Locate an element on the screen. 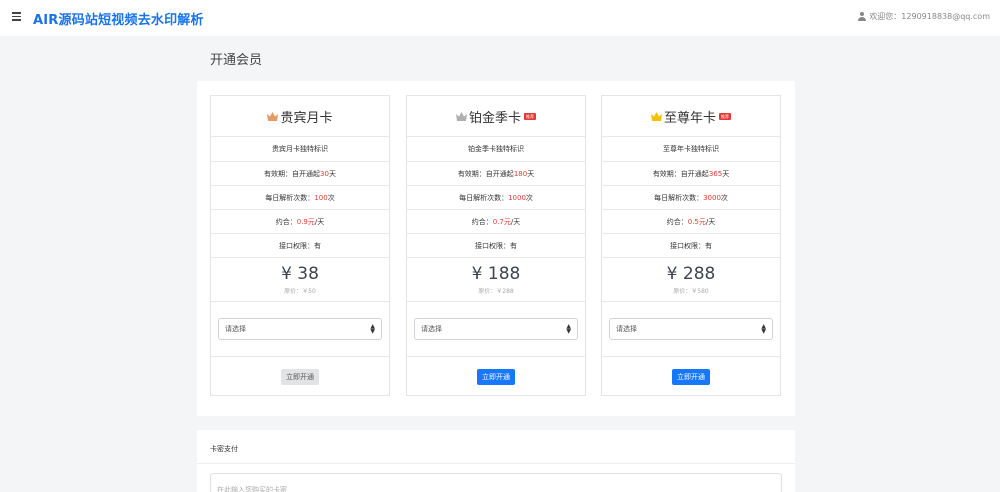 Image resolution: width=1000 pixels, height=492 pixels. plan-name: 铂金季卡 is located at coordinates (494, 118).